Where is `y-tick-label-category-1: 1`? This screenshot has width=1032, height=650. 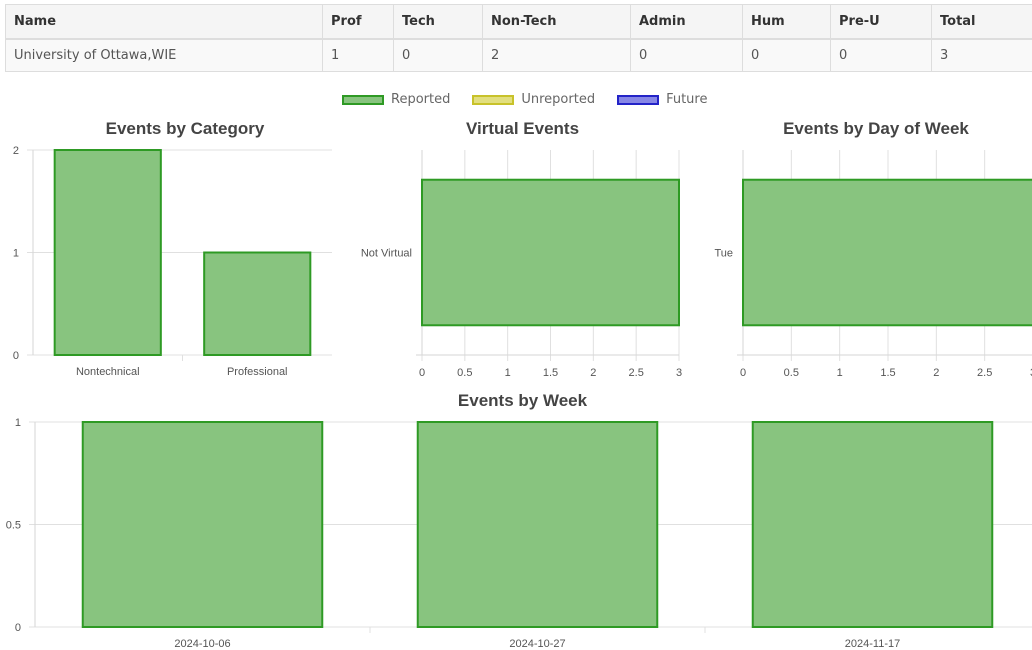 y-tick-label-category-1: 1 is located at coordinates (16, 254).